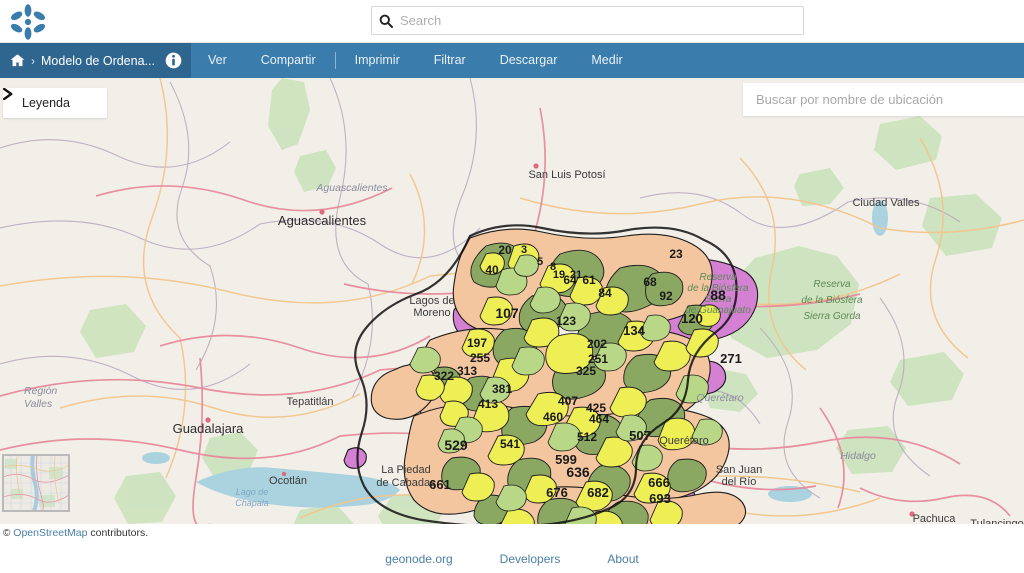 This screenshot has height=573, width=1024. Describe the element at coordinates (288, 60) in the screenshot. I see `toolbar-item-compartir: Compartir` at that location.